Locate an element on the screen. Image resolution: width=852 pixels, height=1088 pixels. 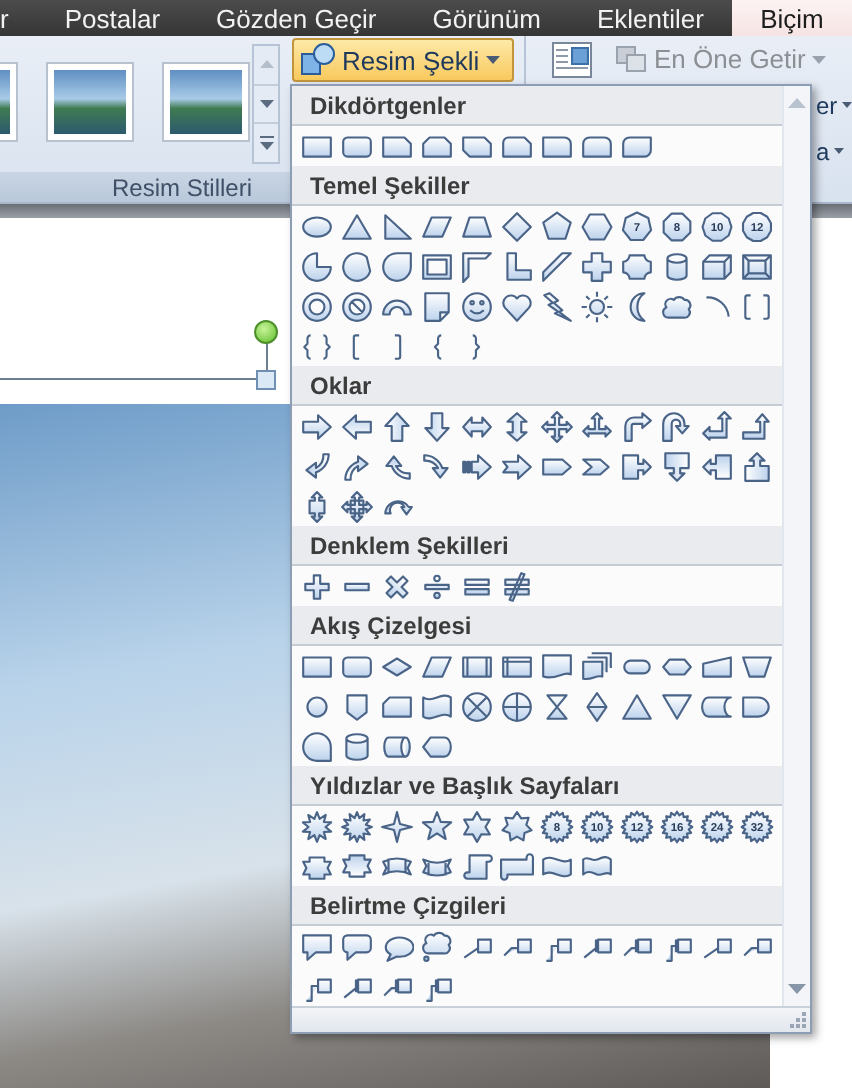
cross-shape-icon is located at coordinates (596, 266).